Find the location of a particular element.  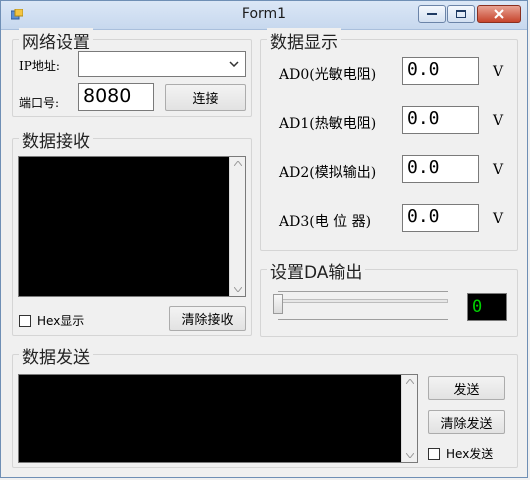

minimize-button is located at coordinates (432, 14).